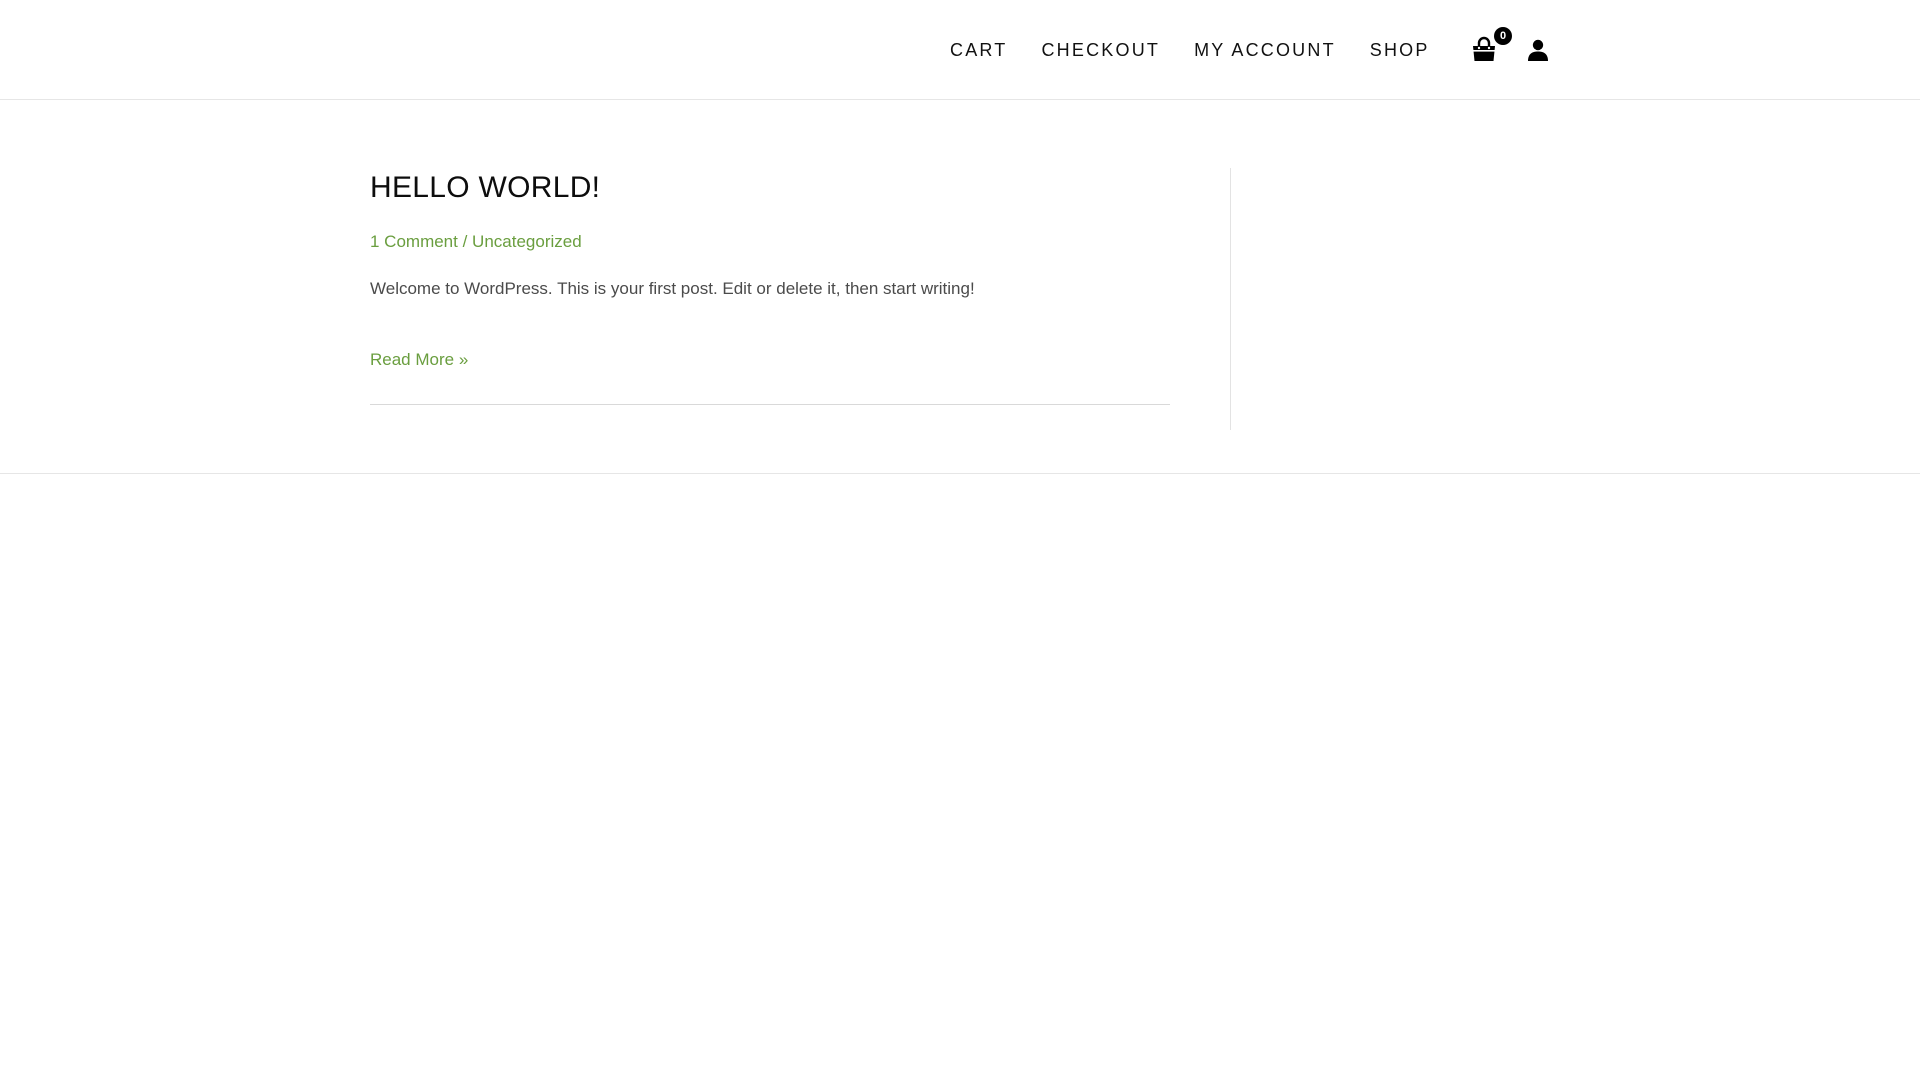 Image resolution: width=1920 pixels, height=1080 pixels. What do you see at coordinates (414, 241) in the screenshot?
I see `comments-link: 1 Comment` at bounding box center [414, 241].